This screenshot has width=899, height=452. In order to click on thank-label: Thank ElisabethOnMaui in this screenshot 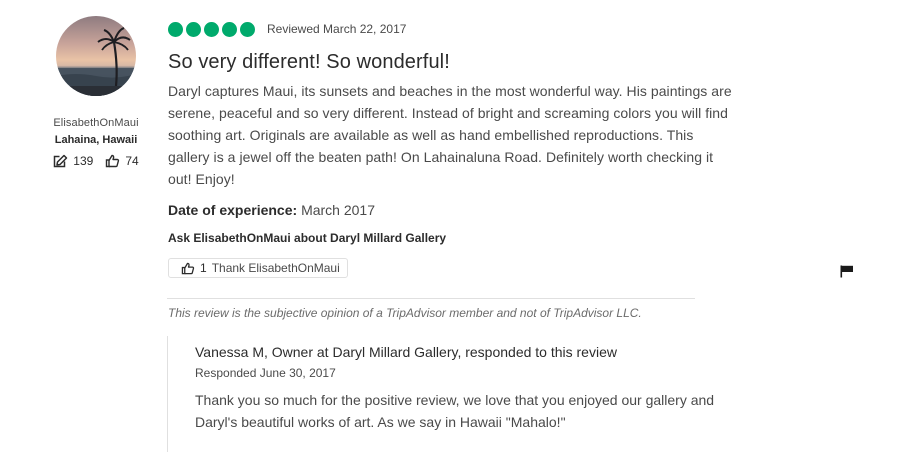, I will do `click(275, 268)`.